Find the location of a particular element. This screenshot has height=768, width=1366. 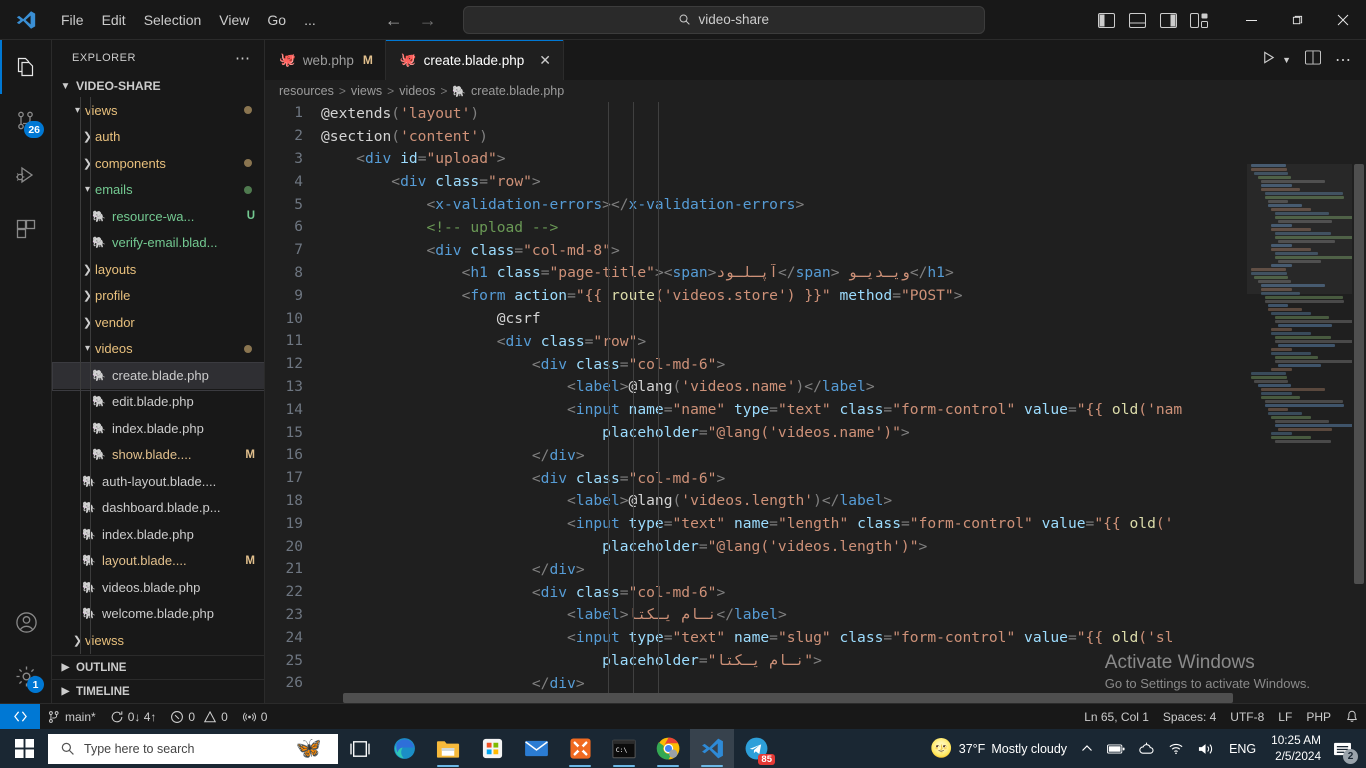

toggle-primary-sidebar-icon is located at coordinates (1106, 20).